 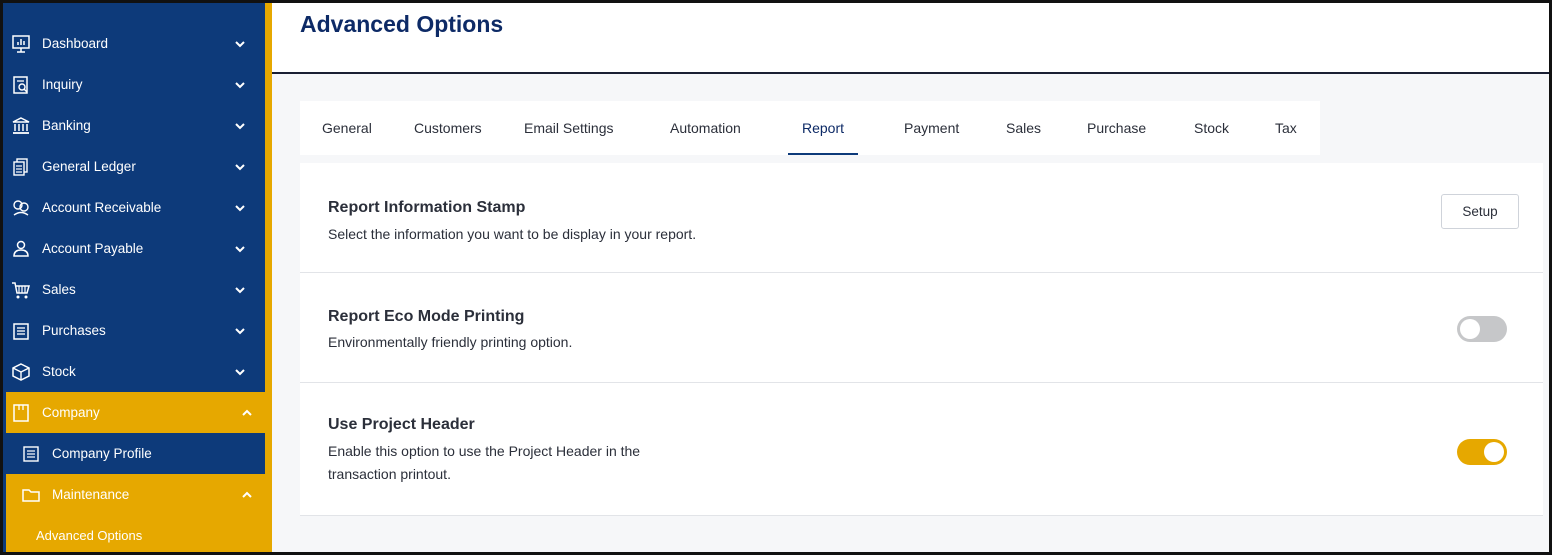 What do you see at coordinates (21, 331) in the screenshot?
I see `purchases-icon` at bounding box center [21, 331].